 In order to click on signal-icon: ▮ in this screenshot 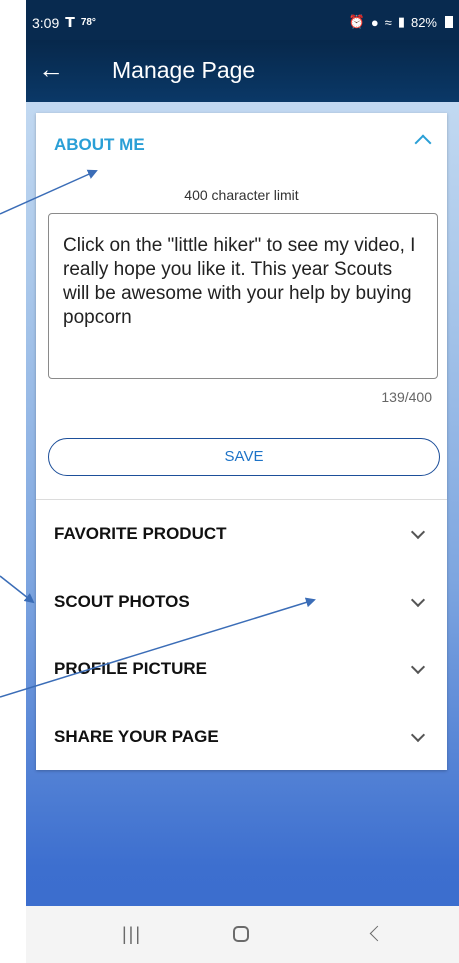, I will do `click(401, 21)`.